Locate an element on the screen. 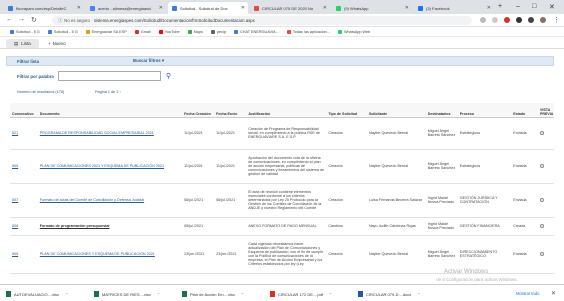 The image size is (564, 301). download-item: MATRICES DE RIES....xlsx ⌃ is located at coordinates (127, 294).